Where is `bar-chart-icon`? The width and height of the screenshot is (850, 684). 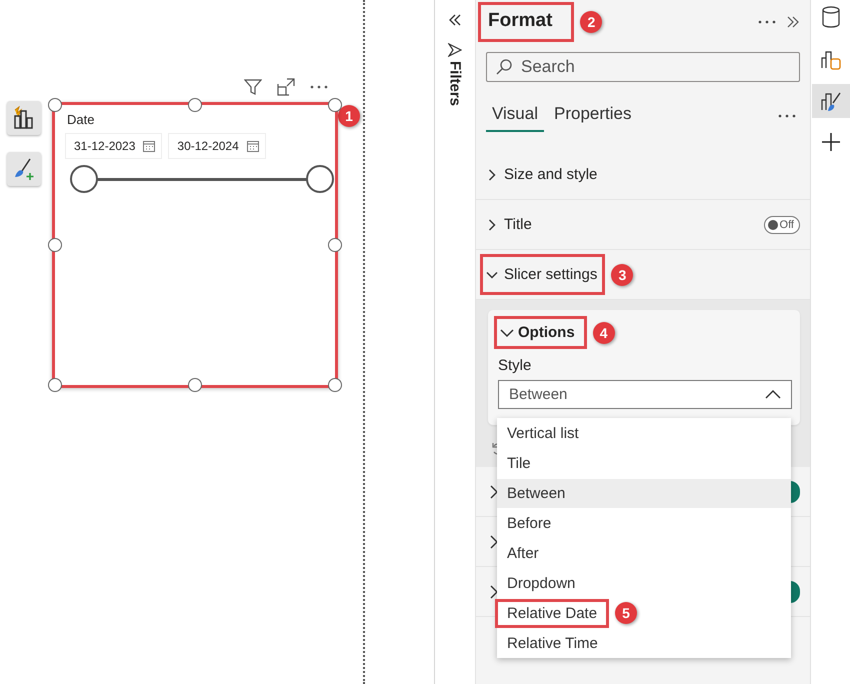 bar-chart-icon is located at coordinates (24, 118).